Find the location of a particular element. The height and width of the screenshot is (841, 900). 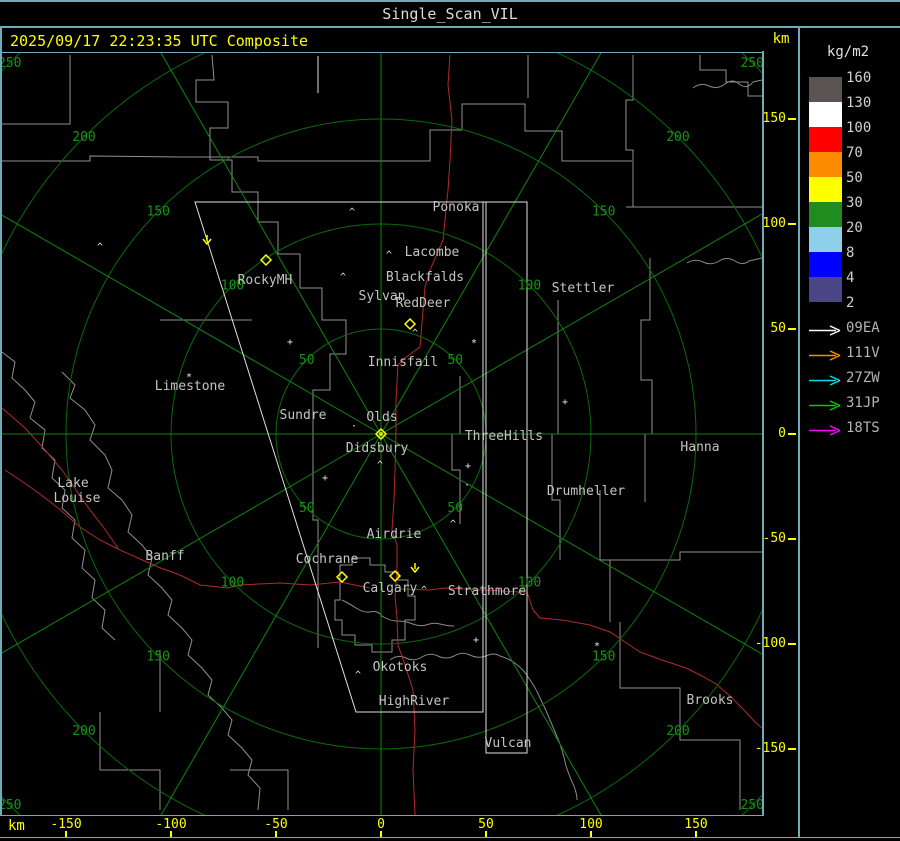

info-bar: 2025/09/17 22:23:35 UTC Composite is located at coordinates (382, 40).